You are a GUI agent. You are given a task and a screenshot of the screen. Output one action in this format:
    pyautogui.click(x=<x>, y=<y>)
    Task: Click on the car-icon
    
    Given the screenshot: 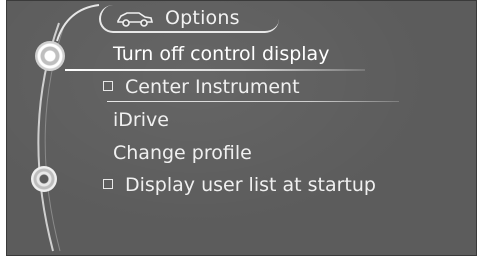 What is the action you would take?
    pyautogui.click(x=135, y=18)
    